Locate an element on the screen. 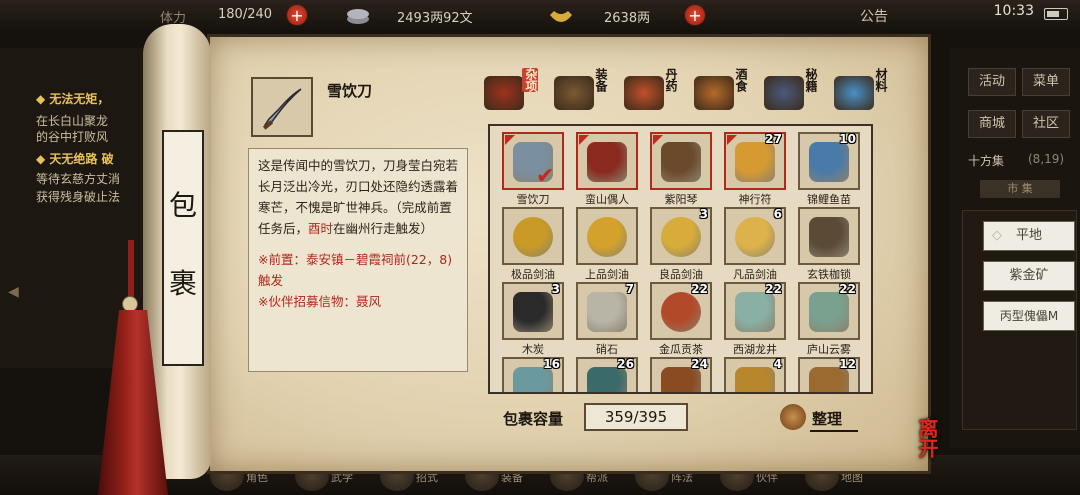  collapse-arrow-icon: ◀ is located at coordinates (13, 292).